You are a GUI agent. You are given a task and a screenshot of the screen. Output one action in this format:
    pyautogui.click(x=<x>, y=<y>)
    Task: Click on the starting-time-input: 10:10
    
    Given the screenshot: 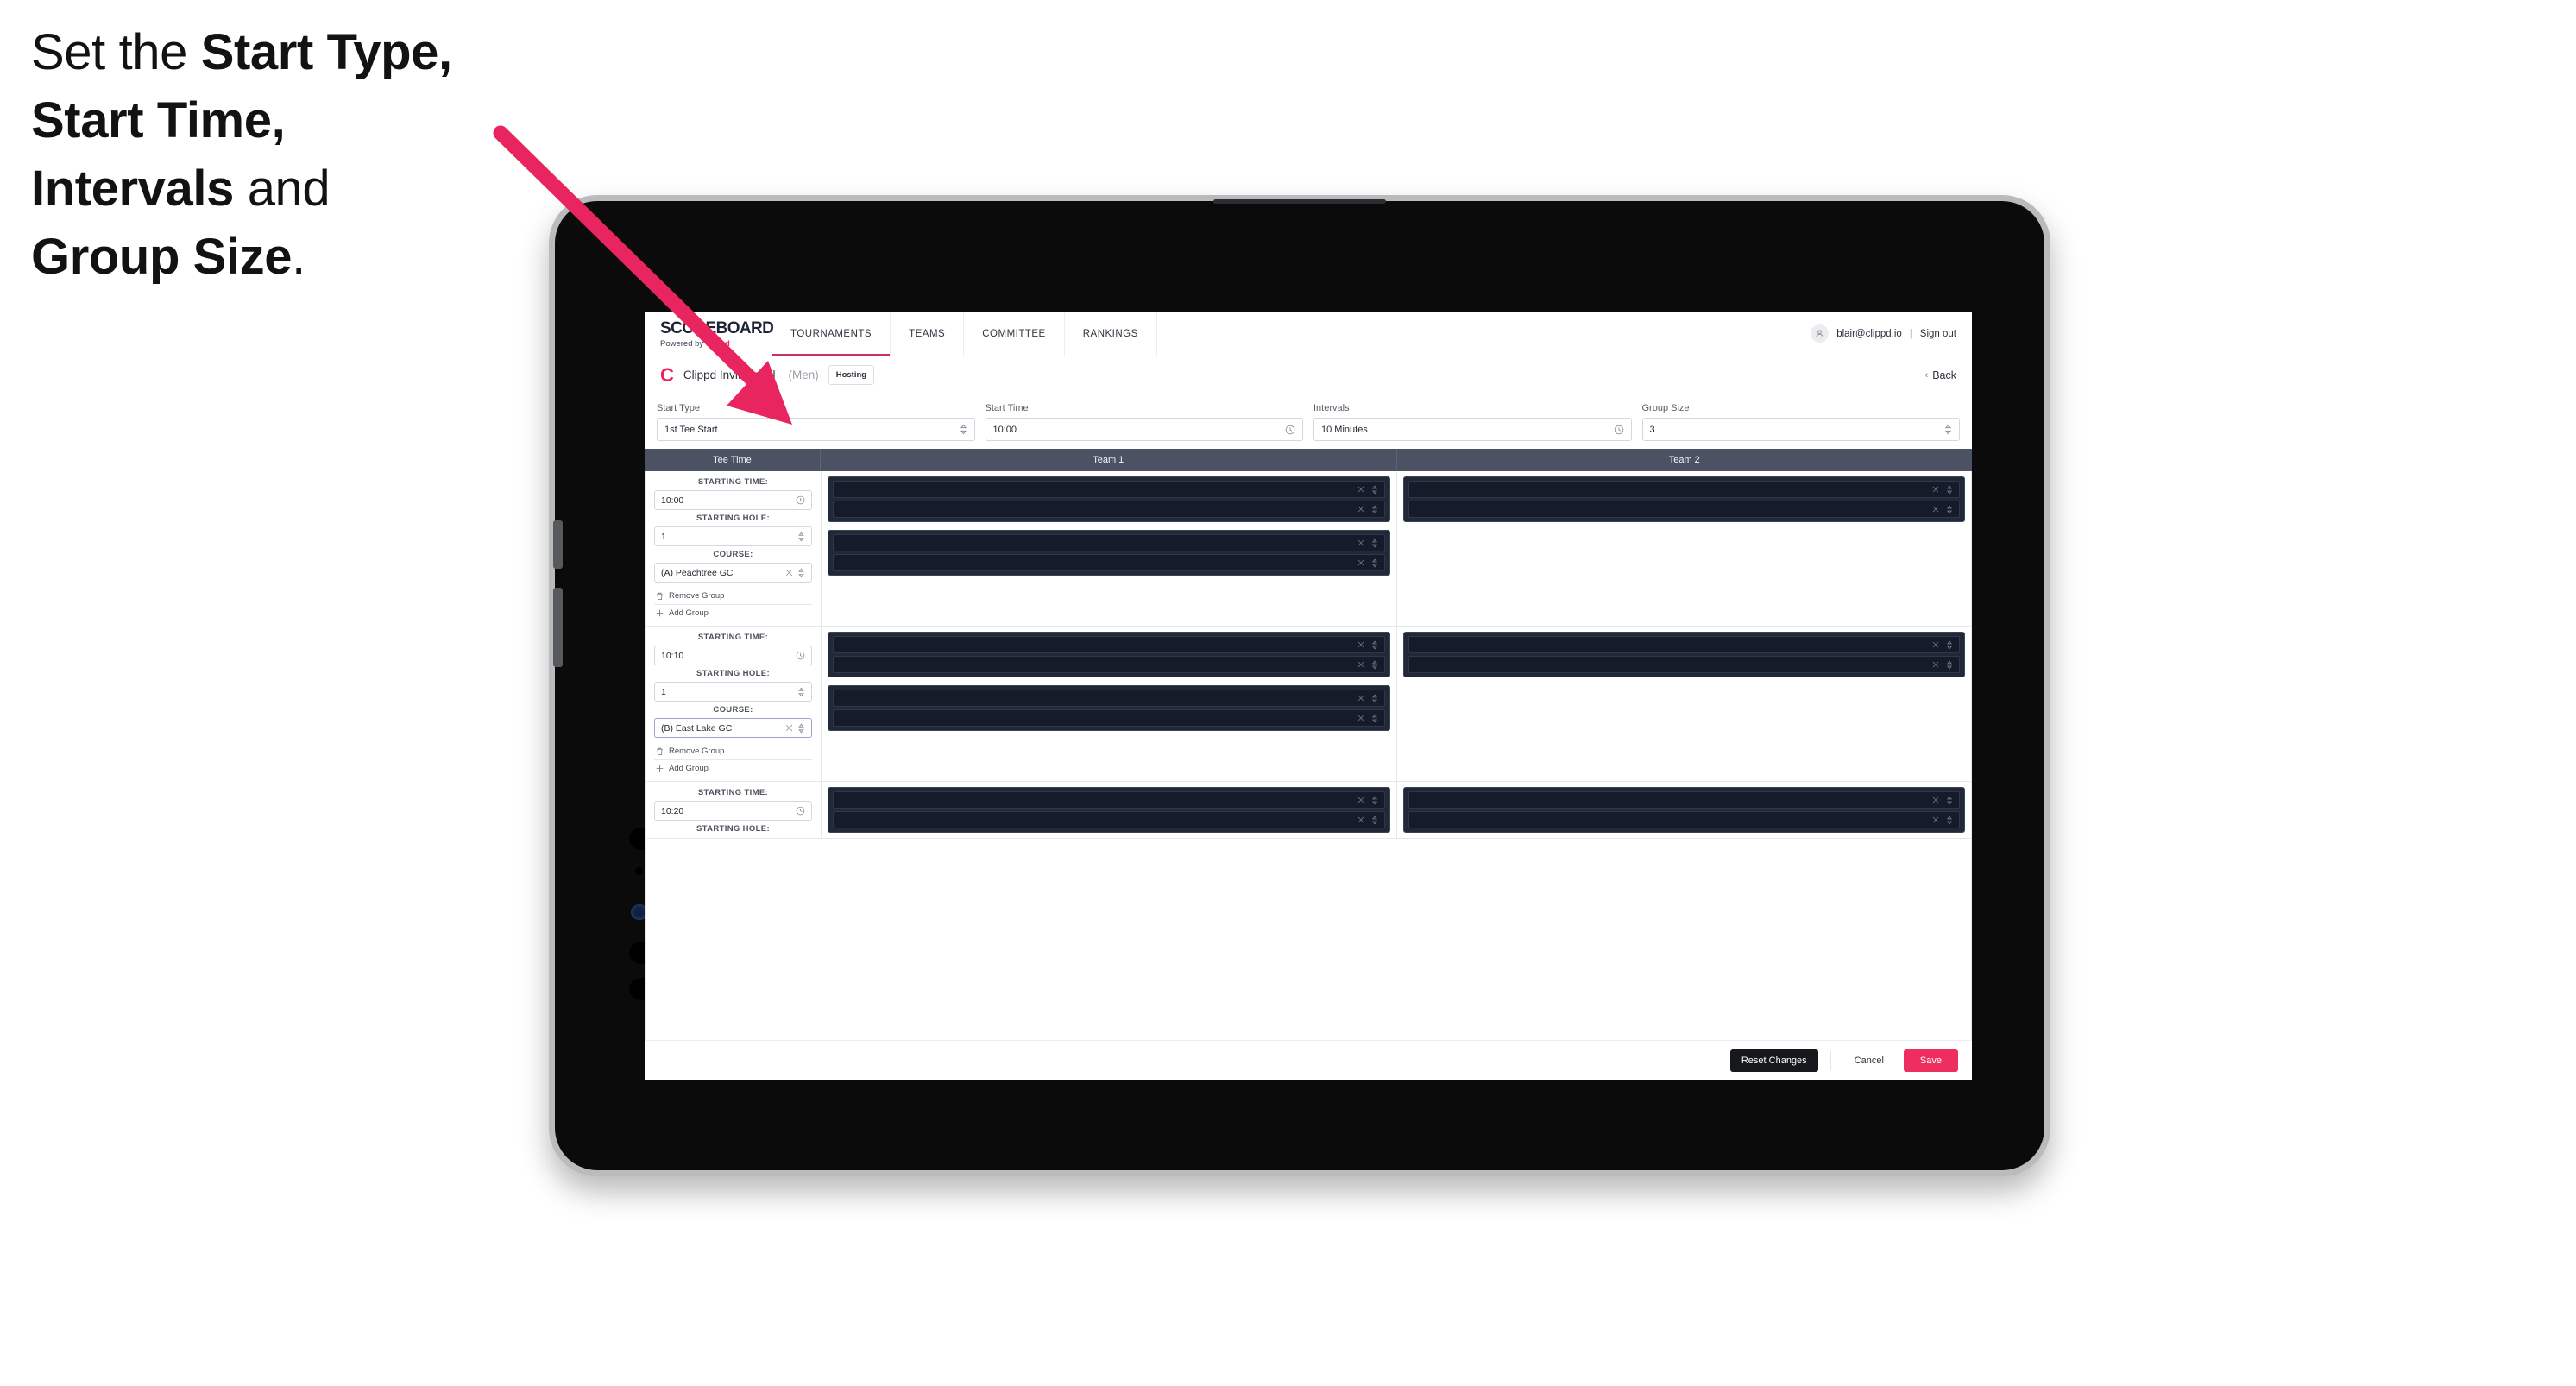 What is the action you would take?
    pyautogui.click(x=733, y=656)
    